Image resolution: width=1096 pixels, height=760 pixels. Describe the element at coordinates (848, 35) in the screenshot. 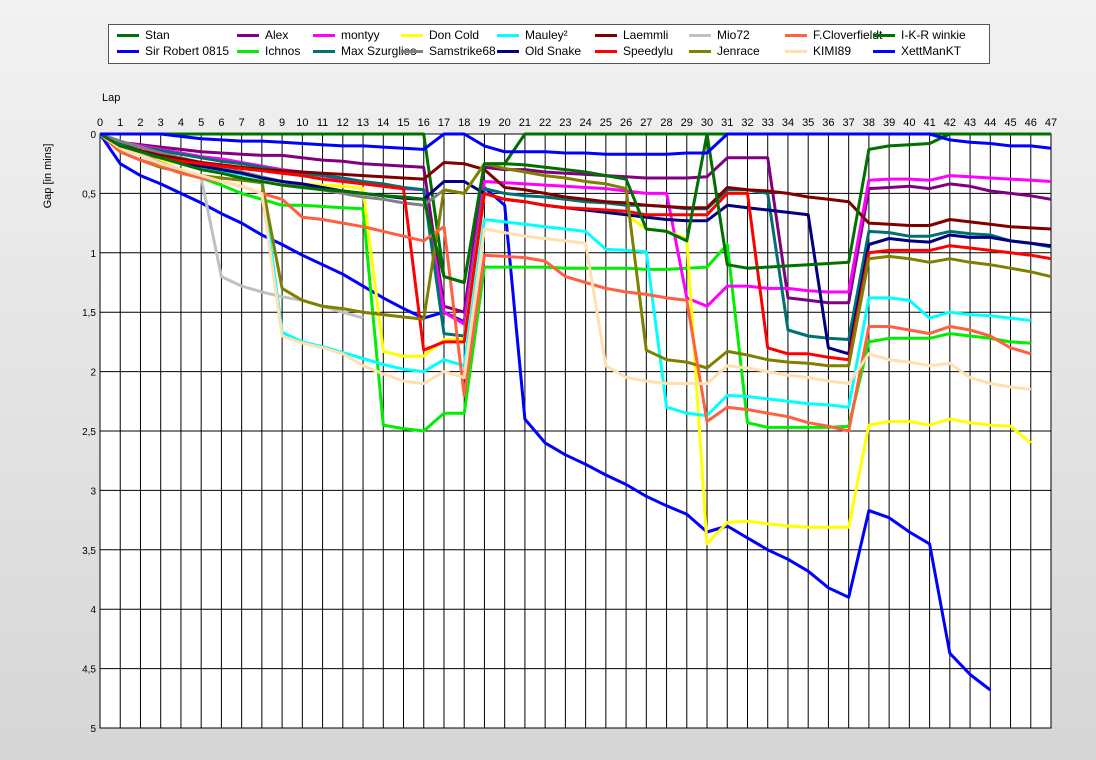

I see `legend-label: F.Cloverfieldt` at that location.